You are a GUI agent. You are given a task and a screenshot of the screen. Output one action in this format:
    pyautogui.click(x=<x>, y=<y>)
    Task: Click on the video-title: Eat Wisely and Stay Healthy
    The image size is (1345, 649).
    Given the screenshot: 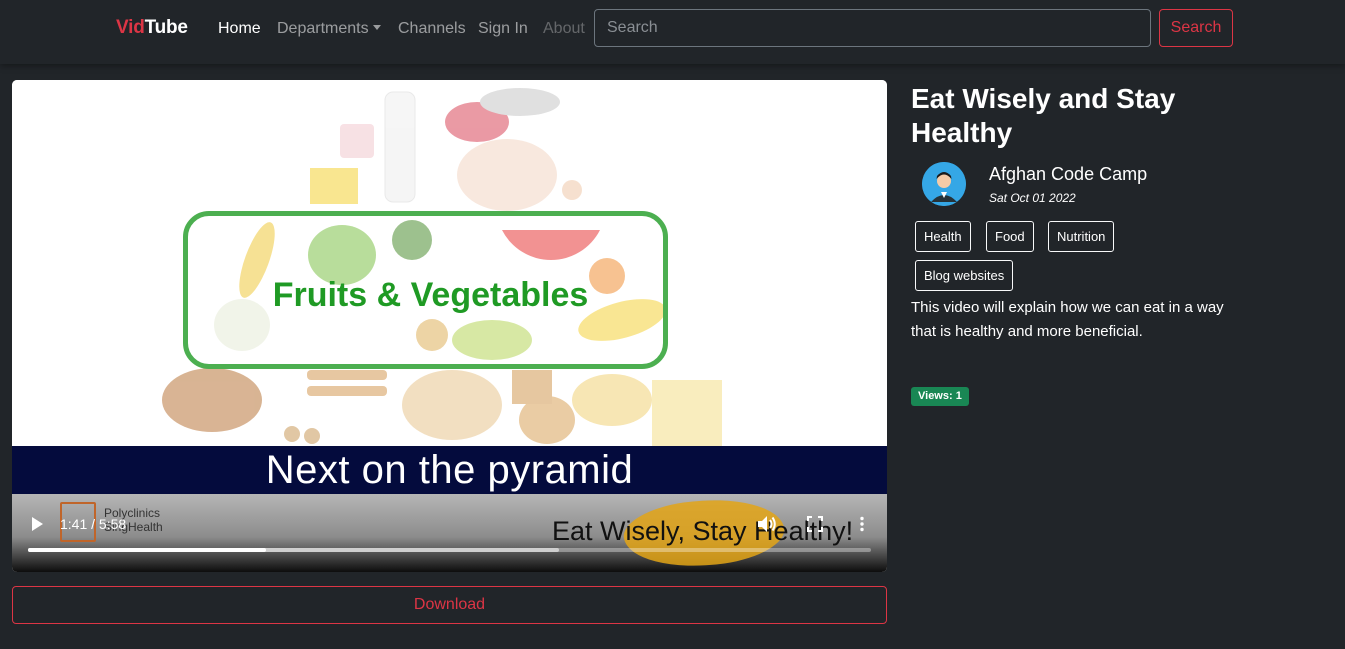 What is the action you would take?
    pyautogui.click(x=1043, y=115)
    